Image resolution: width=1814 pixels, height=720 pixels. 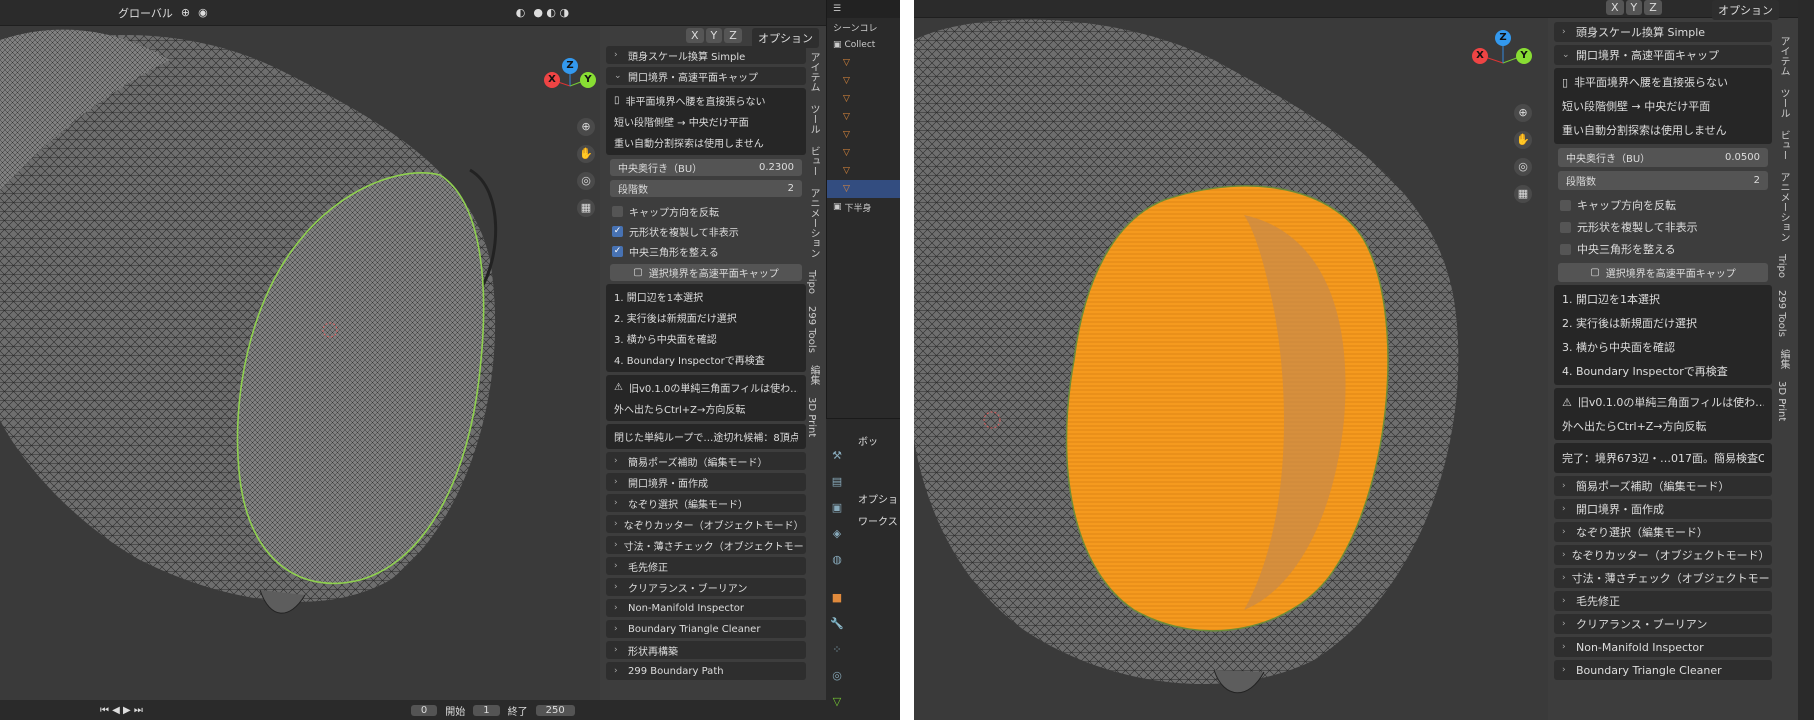 What do you see at coordinates (706, 167) in the screenshot?
I see `depth-field: 中央奥行き（BU） 0.2300` at bounding box center [706, 167].